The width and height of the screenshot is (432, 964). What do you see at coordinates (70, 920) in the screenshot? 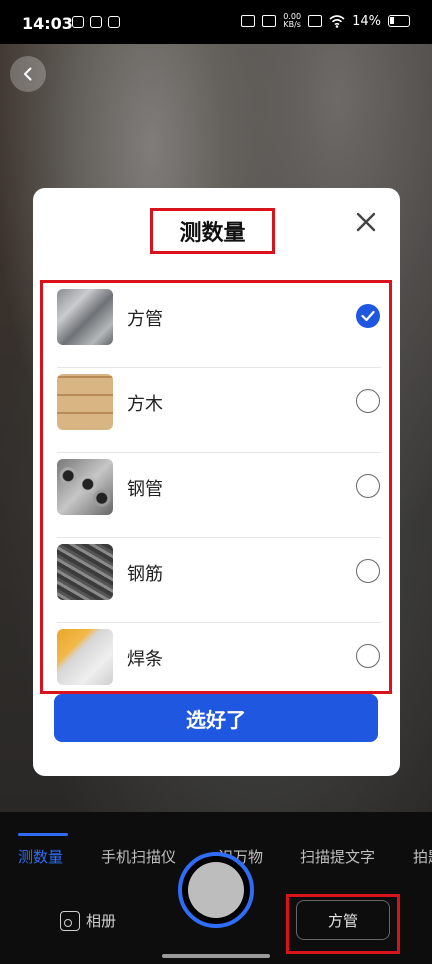
I see `photo-album-icon` at bounding box center [70, 920].